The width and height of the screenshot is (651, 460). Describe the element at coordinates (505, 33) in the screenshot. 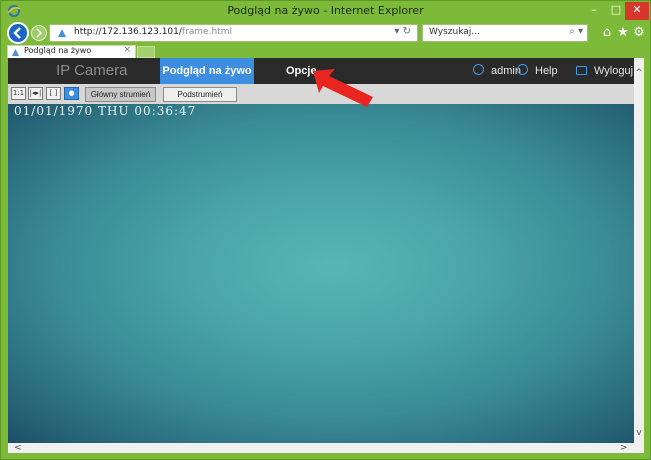

I see `search-box: Wyszukaj... ⌕ ▾` at that location.